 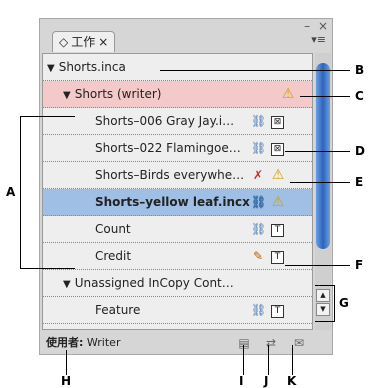 I want to click on scroll-down-arrow-icon: ▼, so click(x=323, y=309).